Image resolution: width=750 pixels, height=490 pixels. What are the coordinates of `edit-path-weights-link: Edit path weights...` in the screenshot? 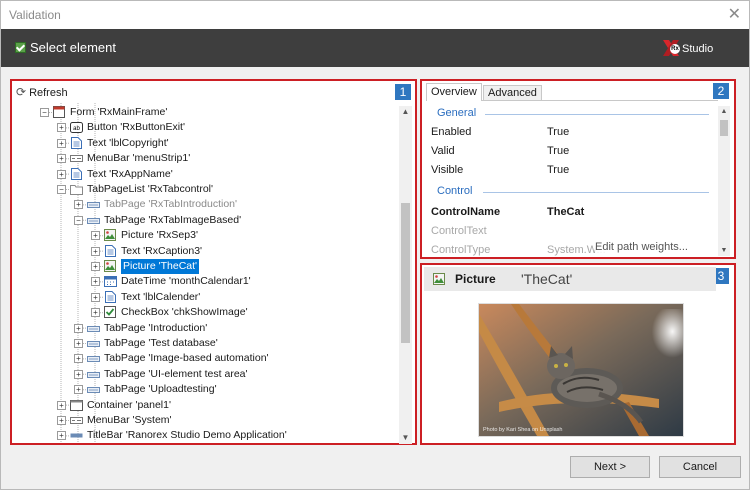 It's located at (641, 247).